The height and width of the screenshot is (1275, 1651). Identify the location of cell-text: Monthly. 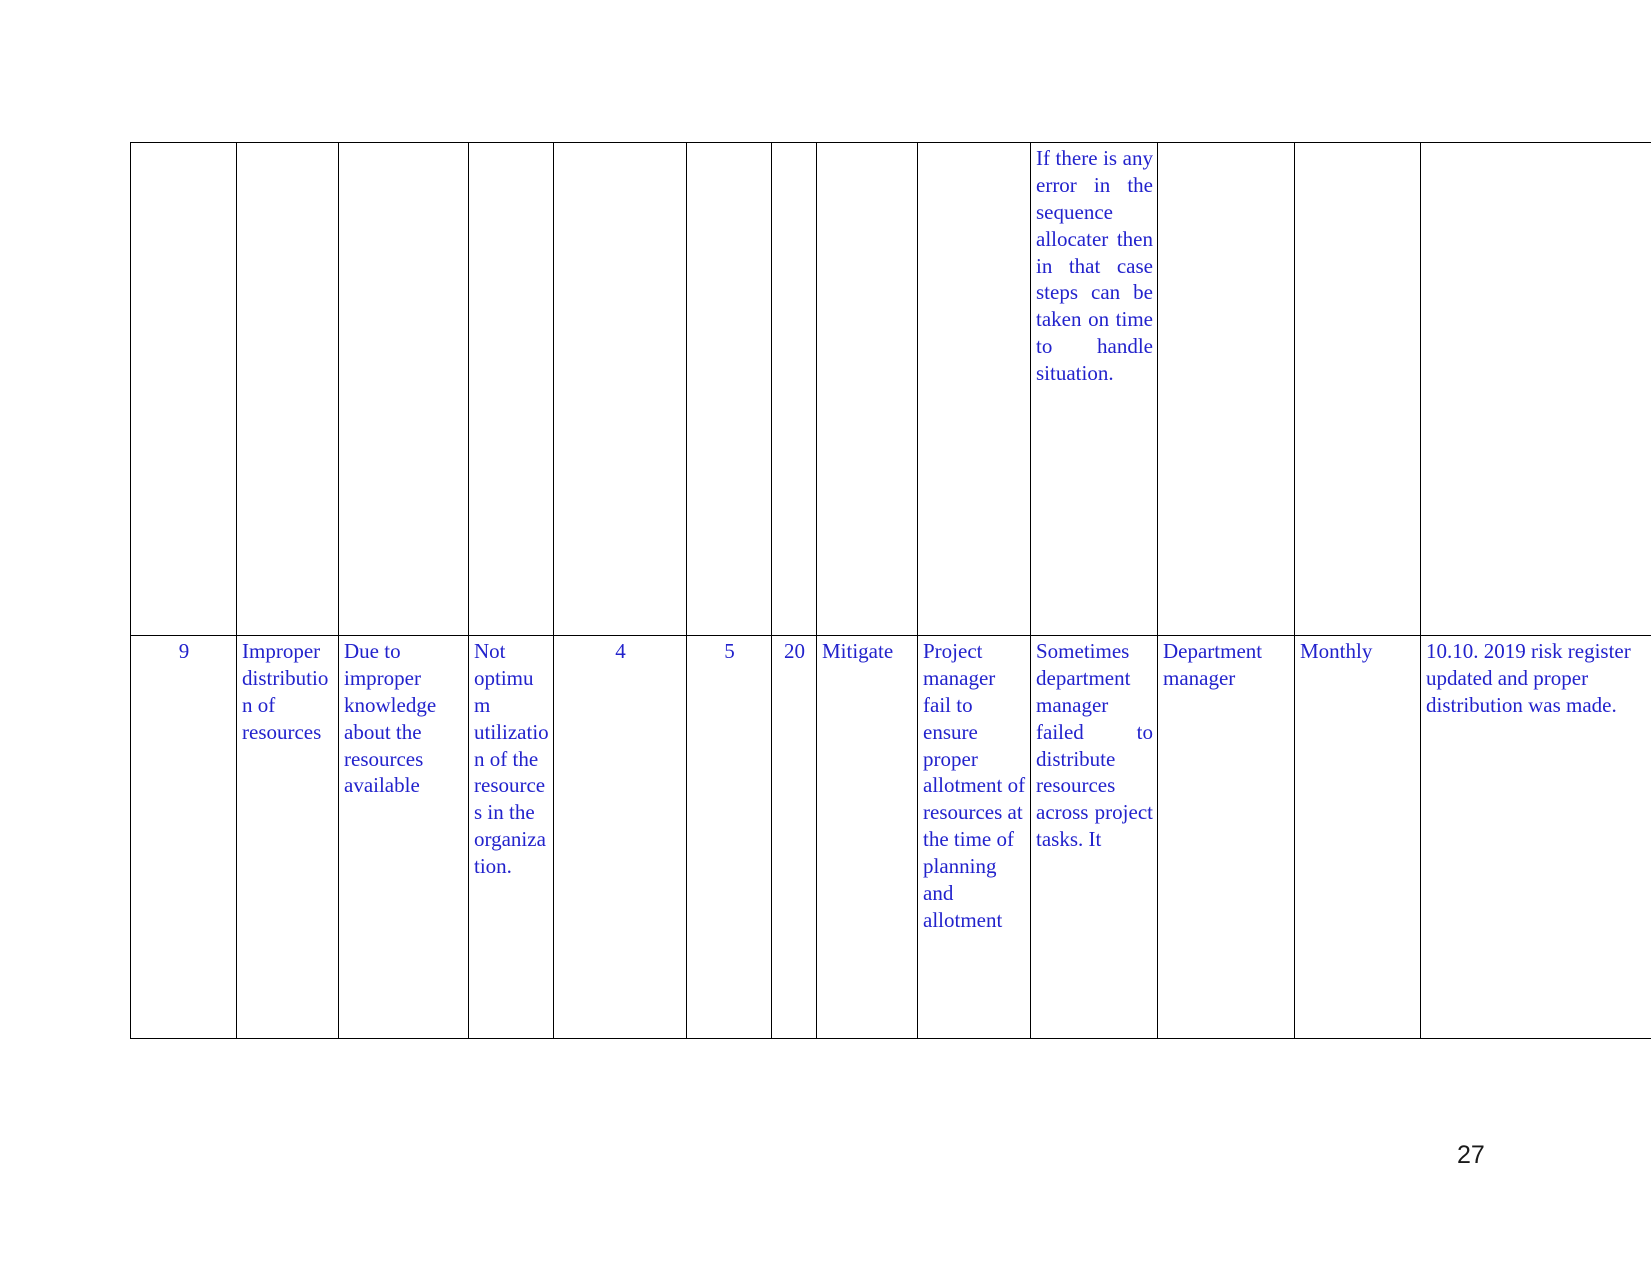
(1336, 651).